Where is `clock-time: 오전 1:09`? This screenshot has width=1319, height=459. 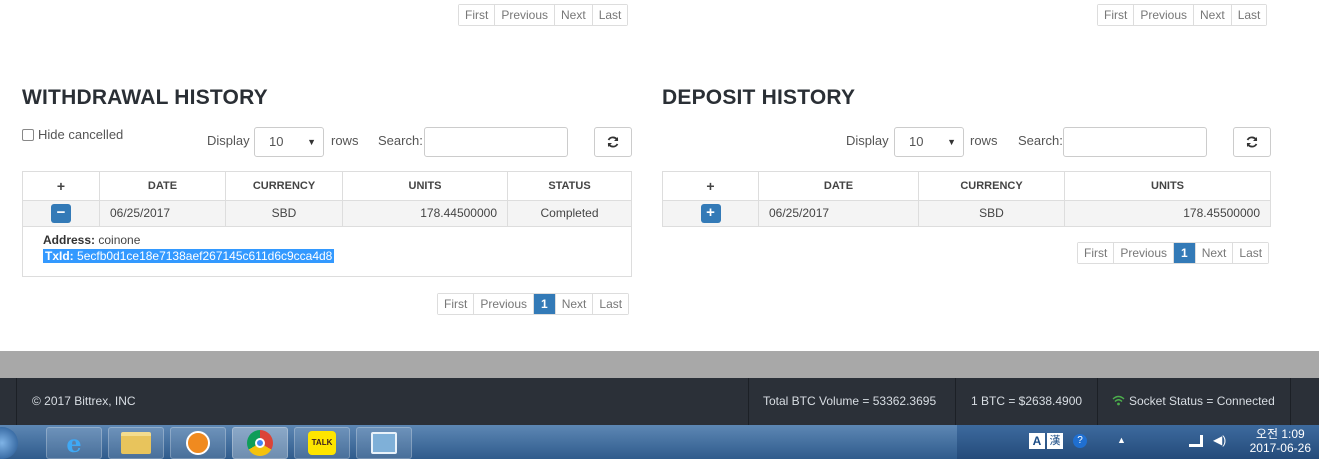 clock-time: 오전 1:09 is located at coordinates (1280, 434).